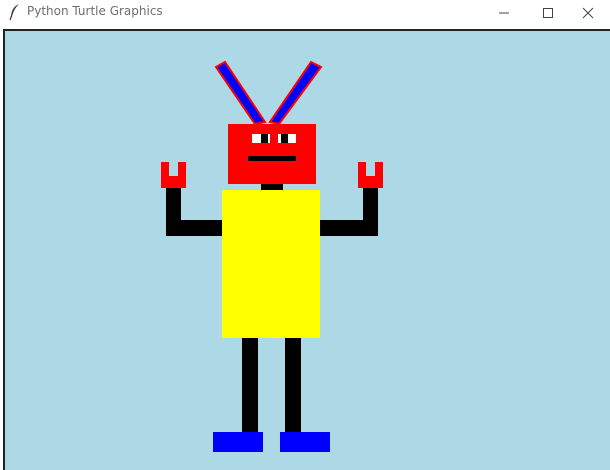 This screenshot has height=470, width=610. I want to click on title-bar: Python Turtle Graphics, so click(305, 12).